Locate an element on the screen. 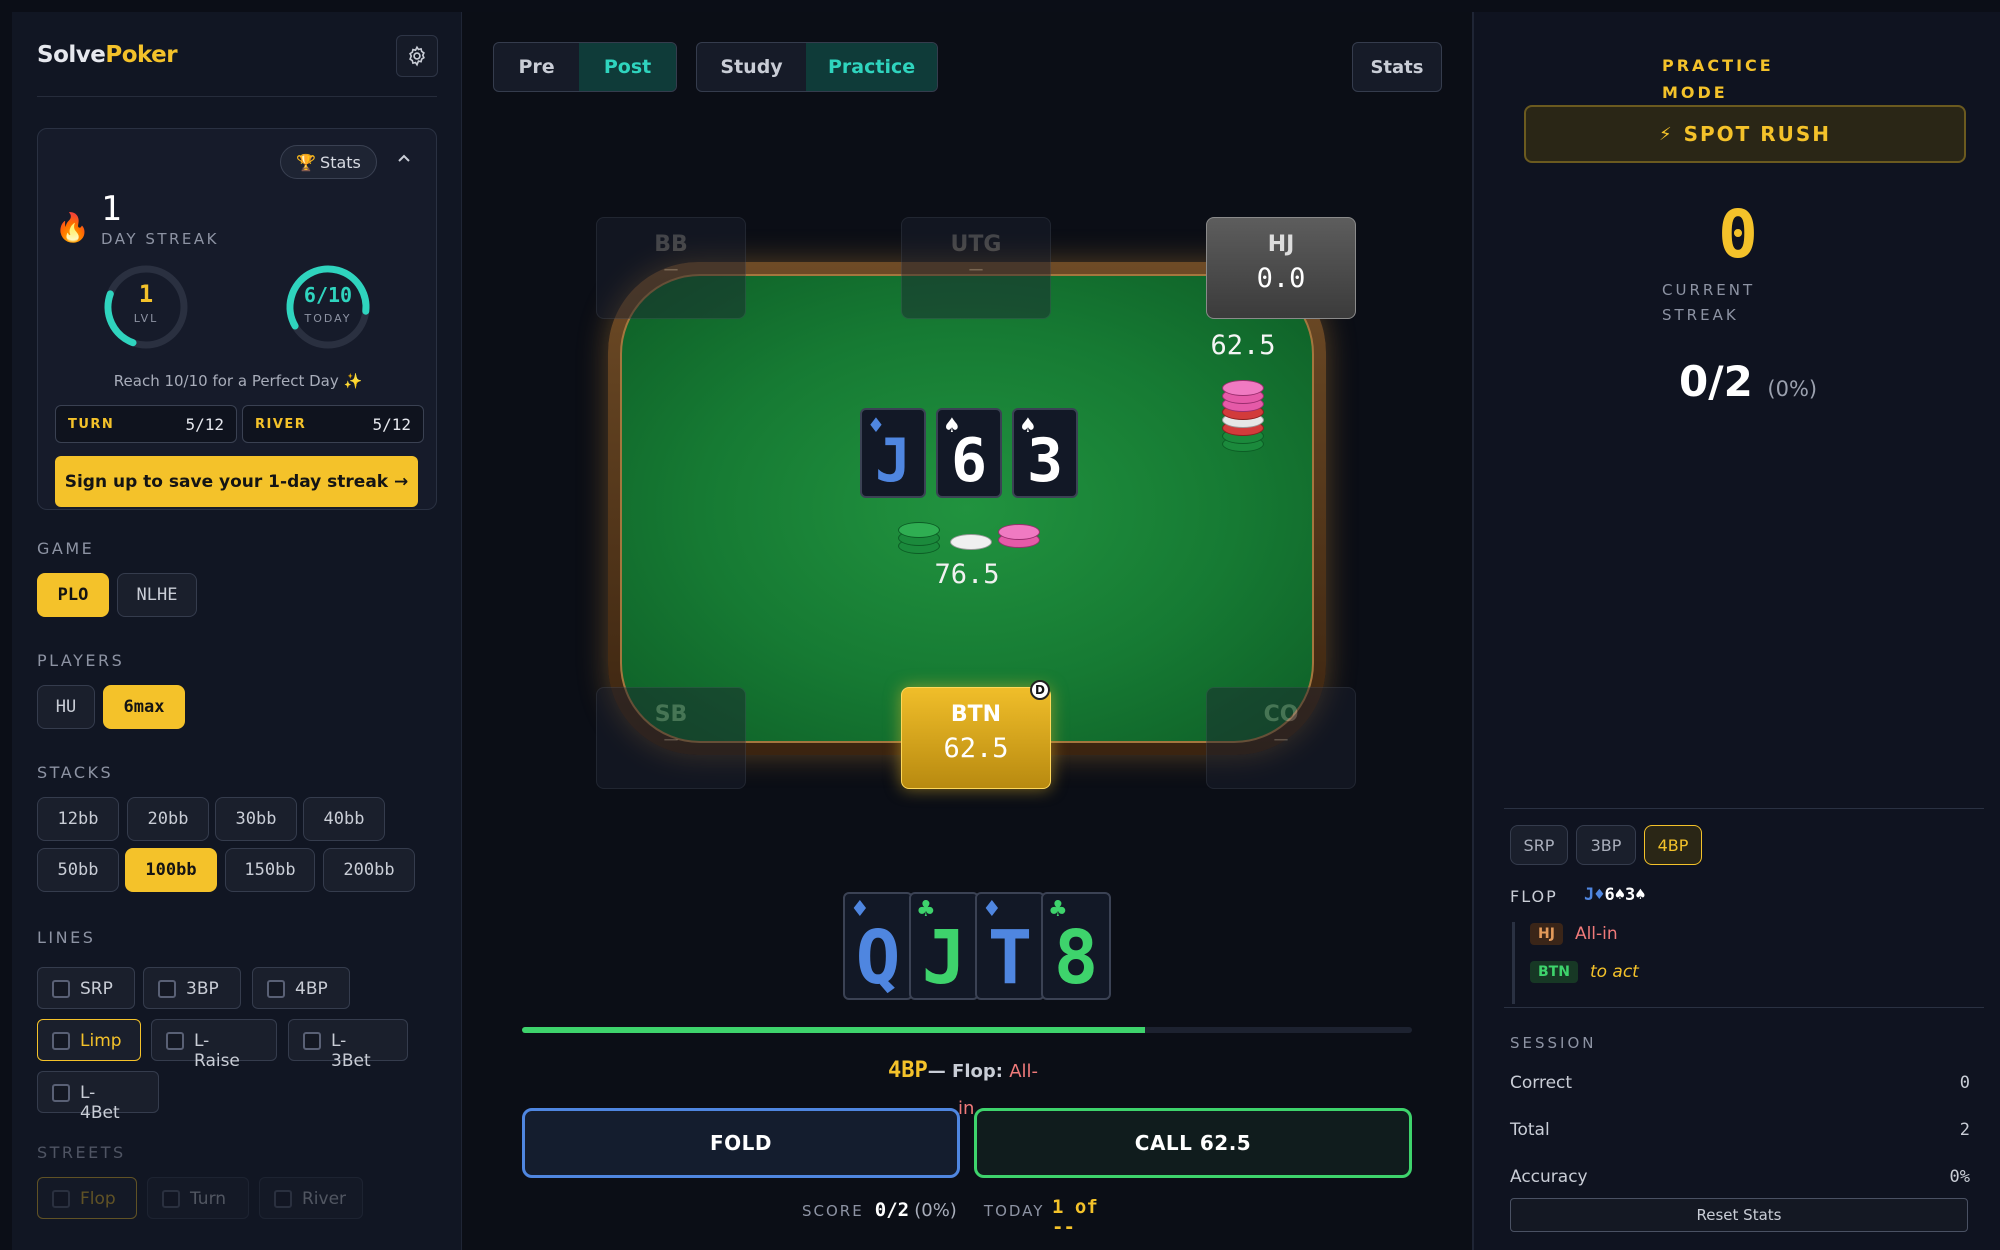 The image size is (2000, 1250). spot-action-wrap: in is located at coordinates (966, 1108).